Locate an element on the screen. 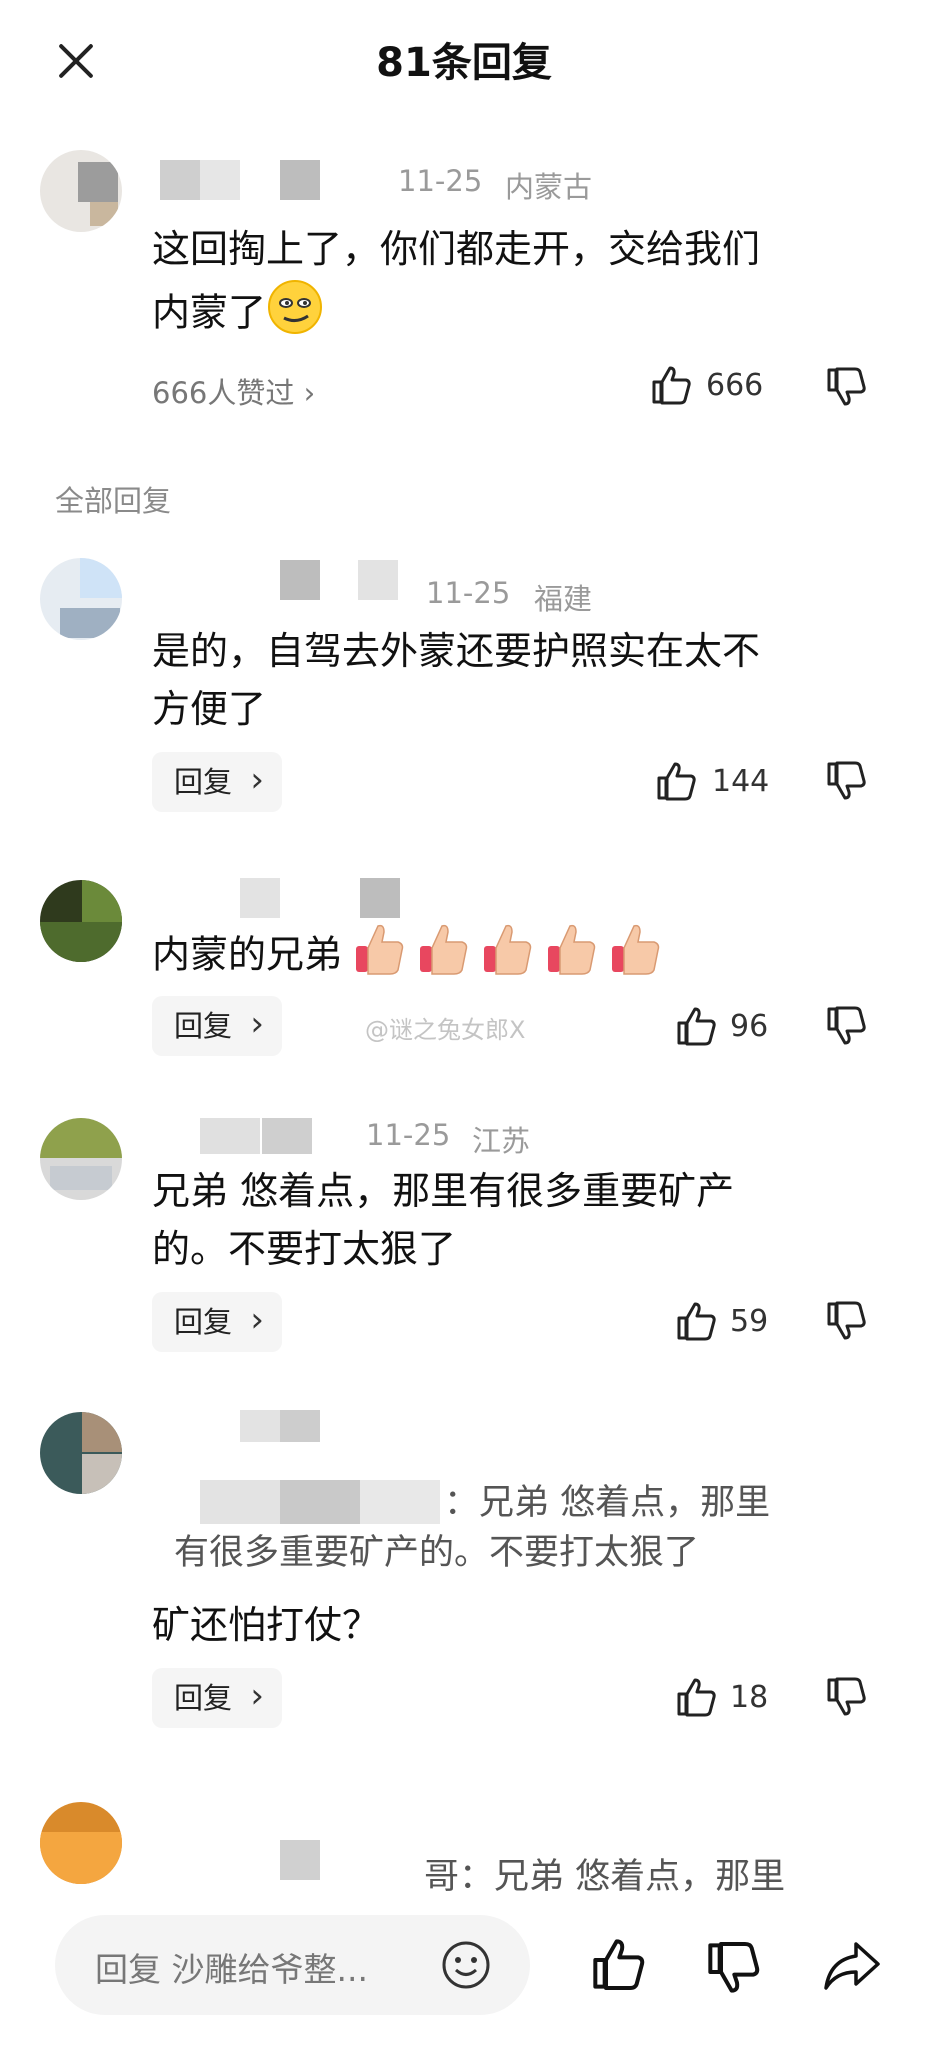 The width and height of the screenshot is (928, 2048). watermark: @谜之兔女郎X is located at coordinates (445, 1030).